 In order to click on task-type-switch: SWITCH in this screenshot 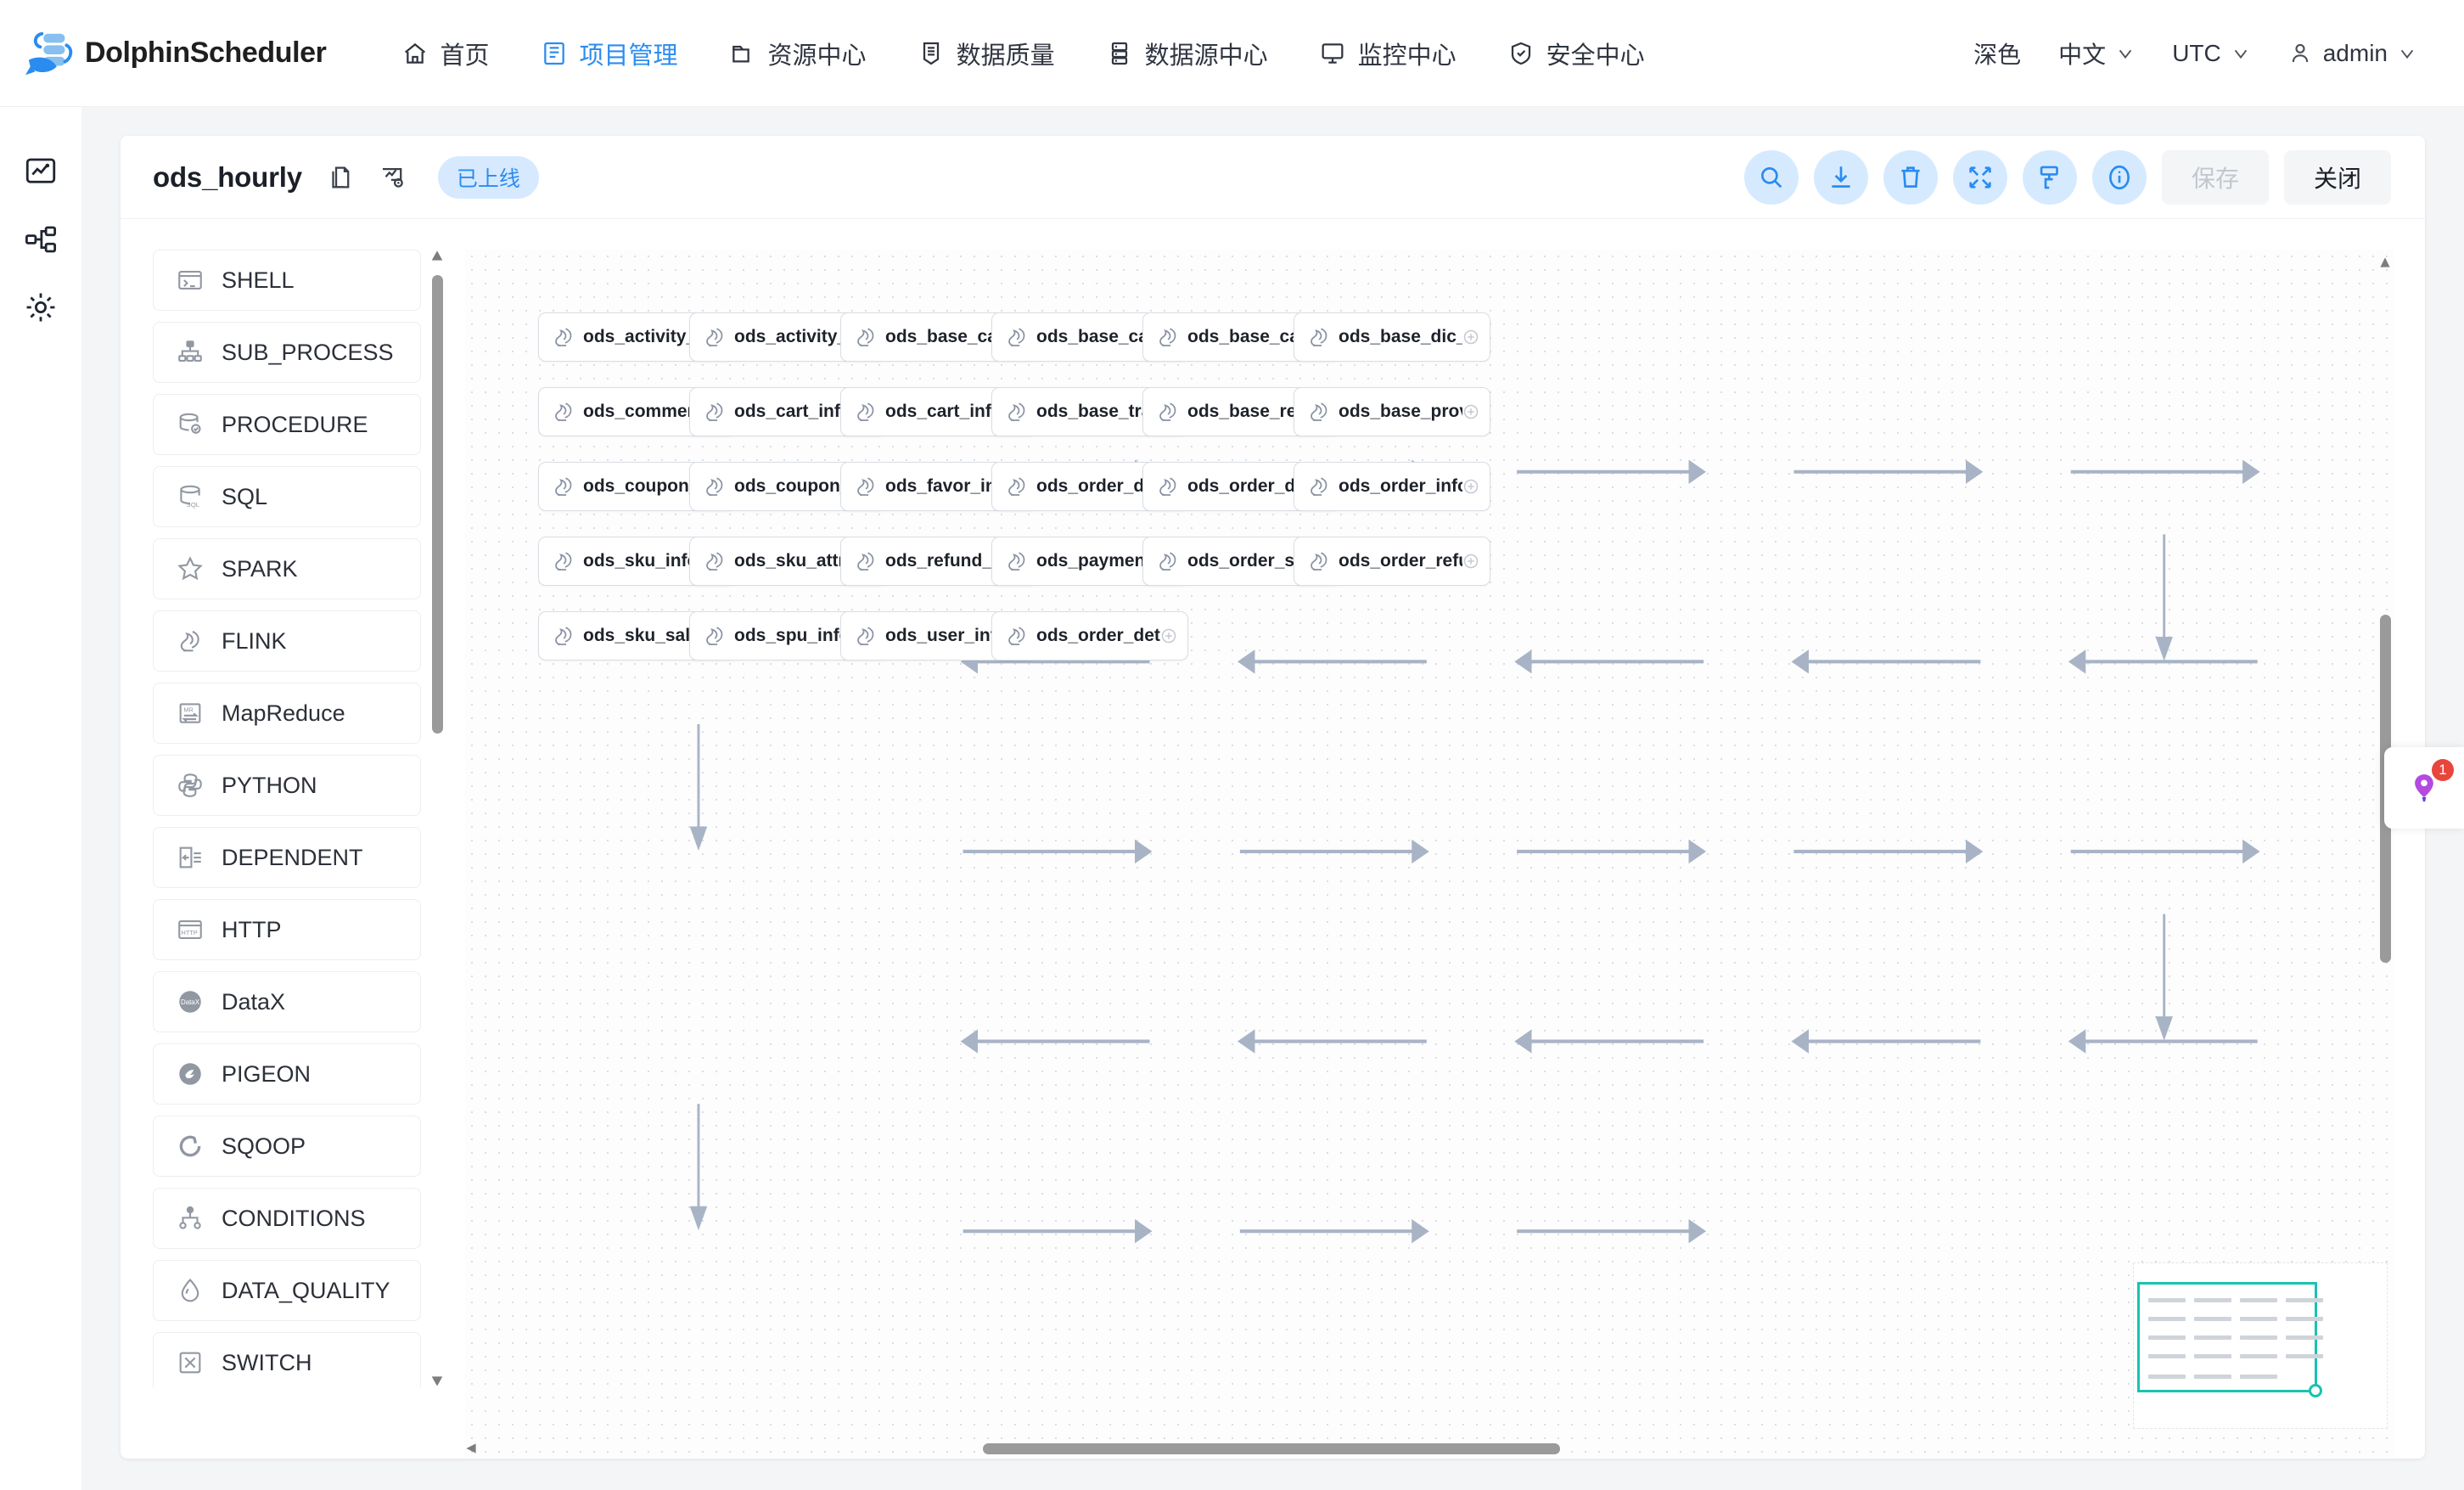, I will do `click(287, 1359)`.